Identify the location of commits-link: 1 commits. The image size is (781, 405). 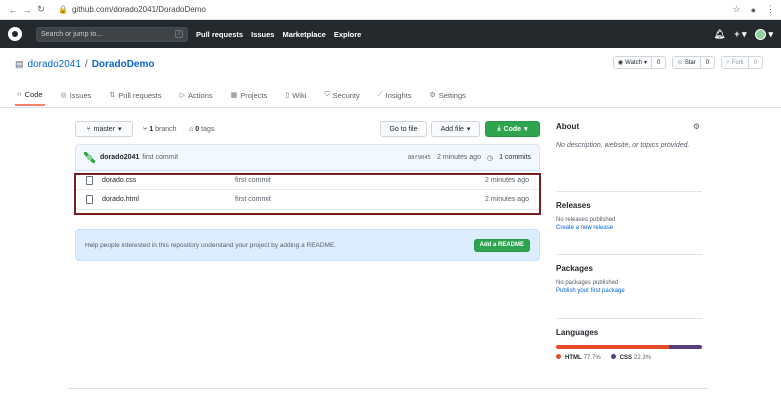
(515, 157).